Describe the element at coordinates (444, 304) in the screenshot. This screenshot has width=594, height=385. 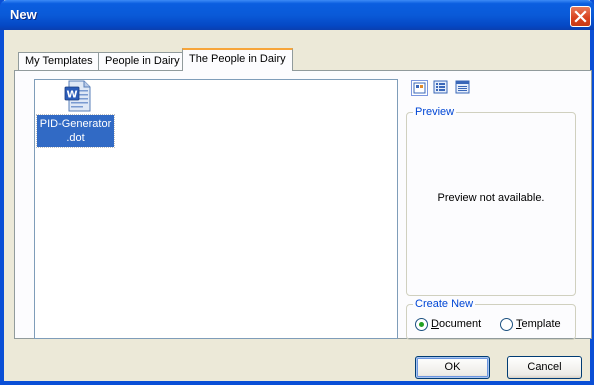
I see `create-new-legend: Create New` at that location.